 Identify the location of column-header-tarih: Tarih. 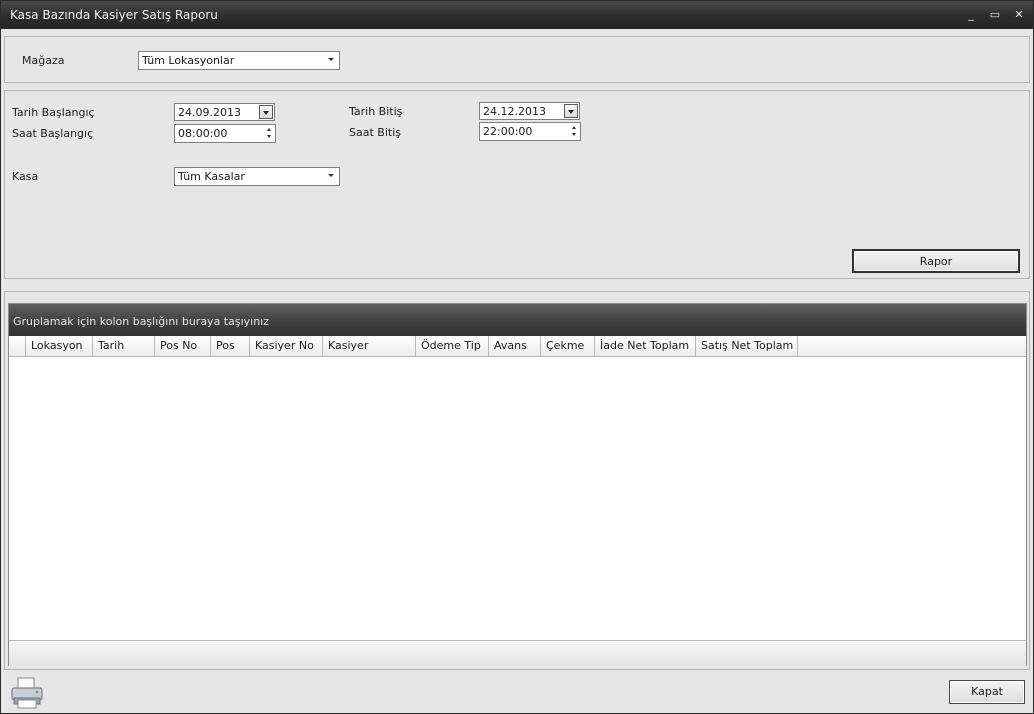
(124, 346).